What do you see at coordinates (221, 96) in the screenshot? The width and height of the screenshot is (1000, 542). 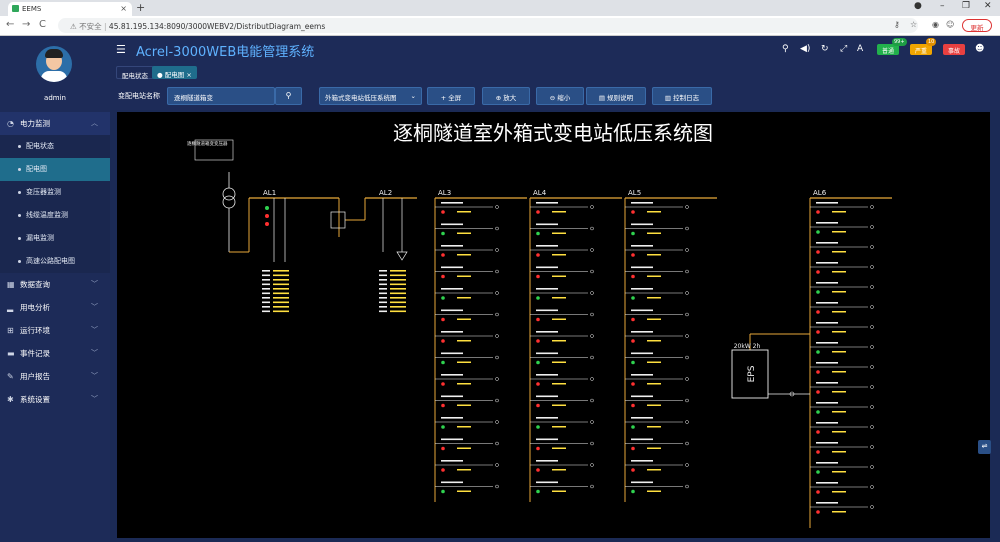 I see `station-input: 逐桐隧道箱变` at bounding box center [221, 96].